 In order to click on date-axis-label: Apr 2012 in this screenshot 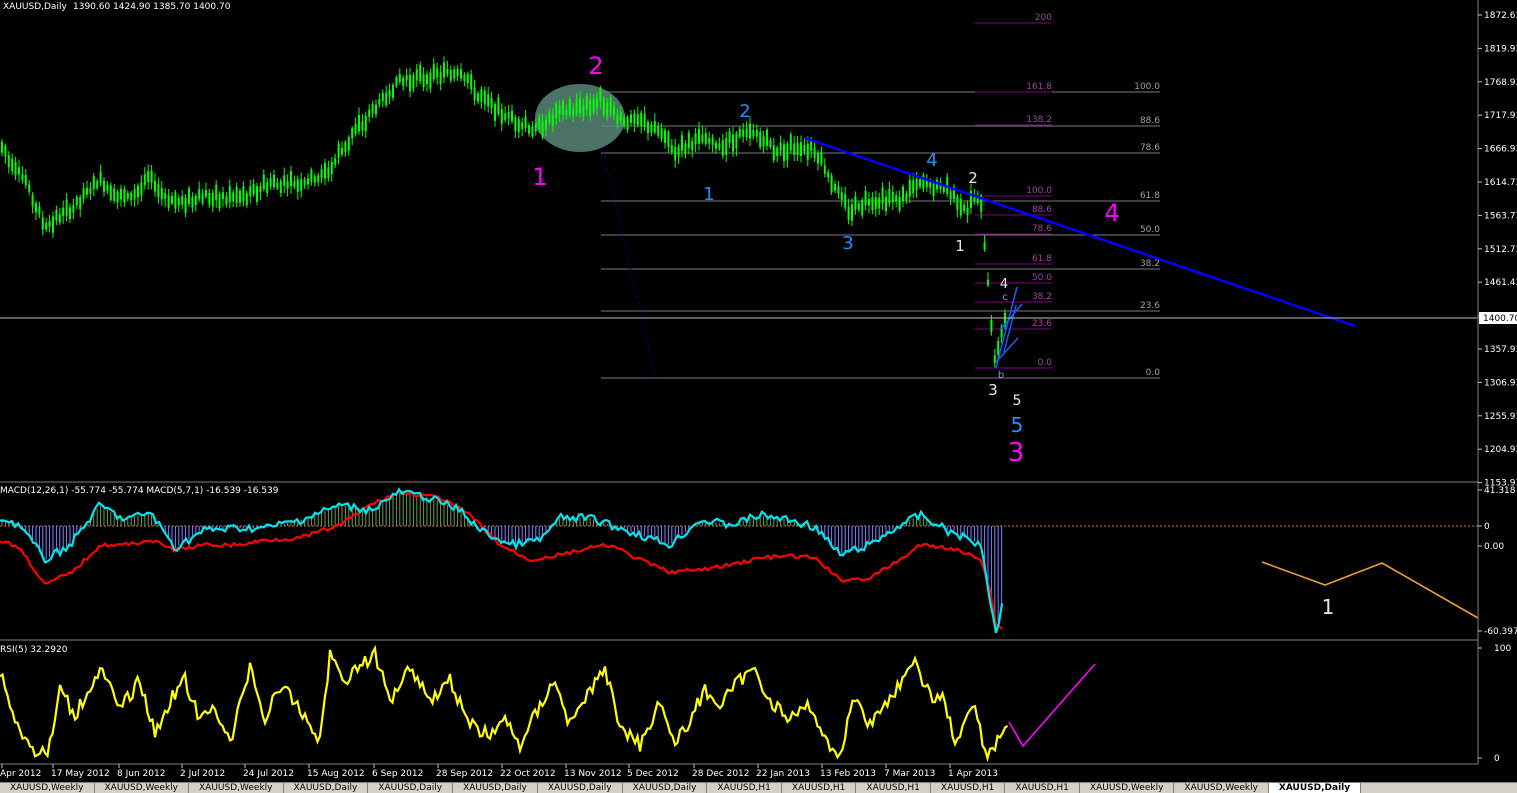, I will do `click(20, 774)`.